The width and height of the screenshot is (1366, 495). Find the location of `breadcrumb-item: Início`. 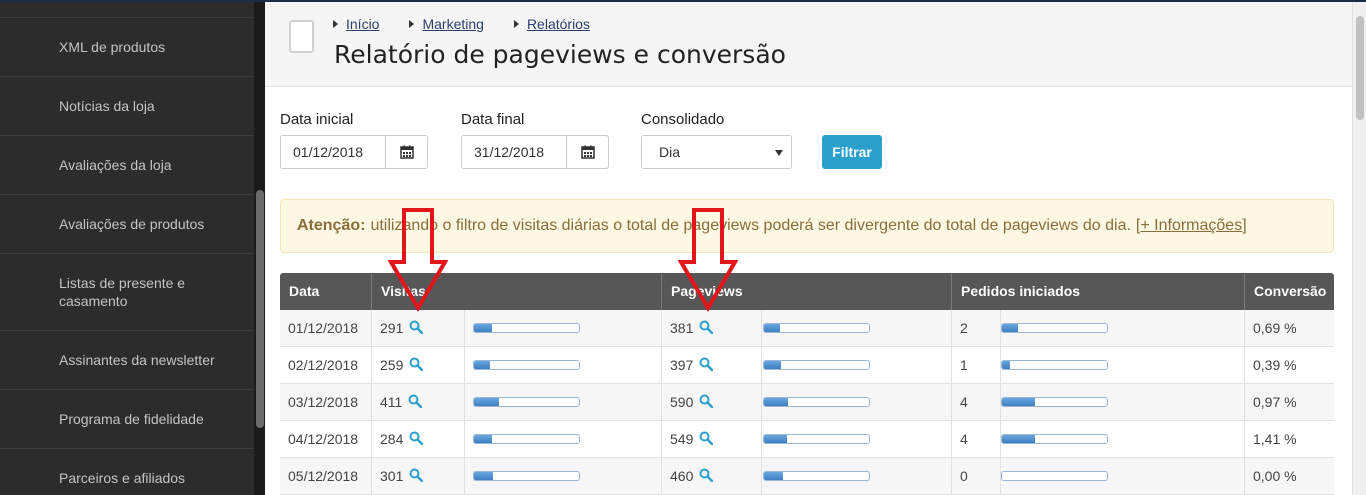

breadcrumb-item: Início is located at coordinates (356, 24).